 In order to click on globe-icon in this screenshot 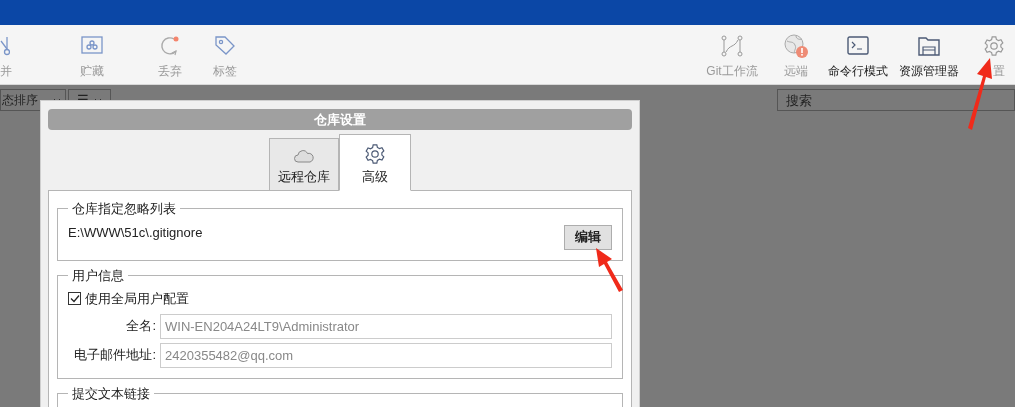, I will do `click(796, 46)`.